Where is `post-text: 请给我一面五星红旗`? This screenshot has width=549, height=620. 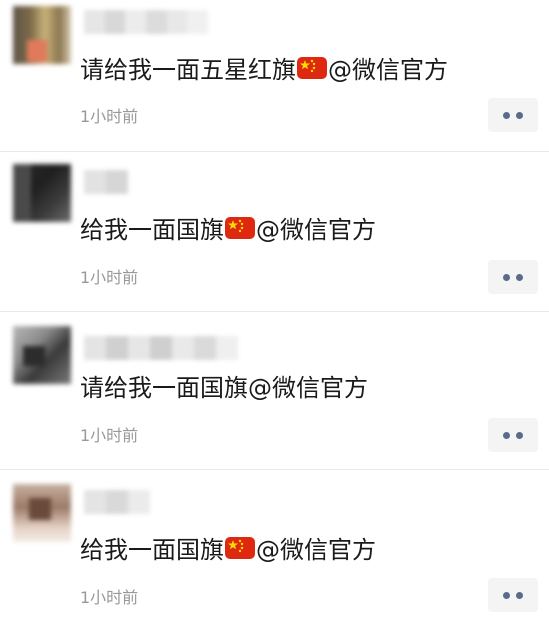 post-text: 请给我一面五星红旗 is located at coordinates (188, 70).